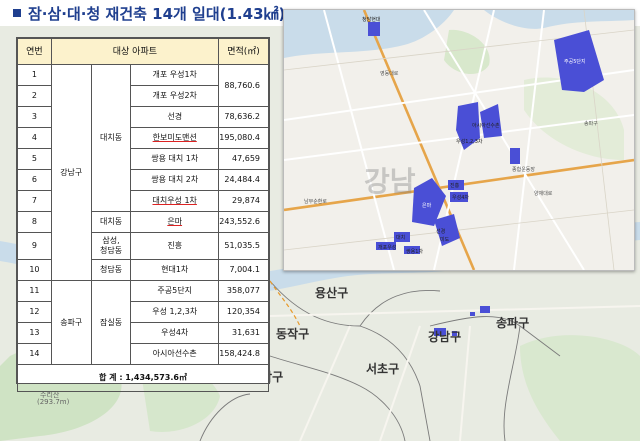 The image size is (640, 441). What do you see at coordinates (243, 333) in the screenshot?
I see `row-area: 31,631` at bounding box center [243, 333].